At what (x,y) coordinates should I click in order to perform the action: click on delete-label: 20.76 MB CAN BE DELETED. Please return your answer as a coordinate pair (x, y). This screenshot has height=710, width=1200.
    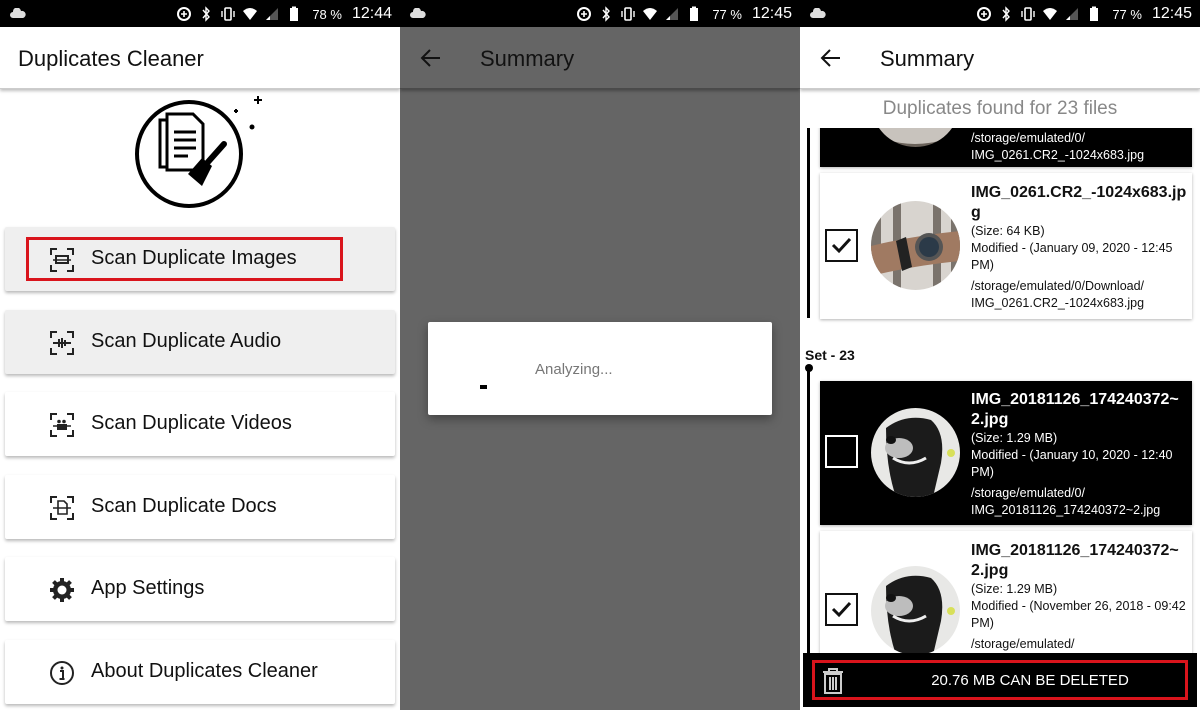
    Looking at the image, I should click on (1030, 680).